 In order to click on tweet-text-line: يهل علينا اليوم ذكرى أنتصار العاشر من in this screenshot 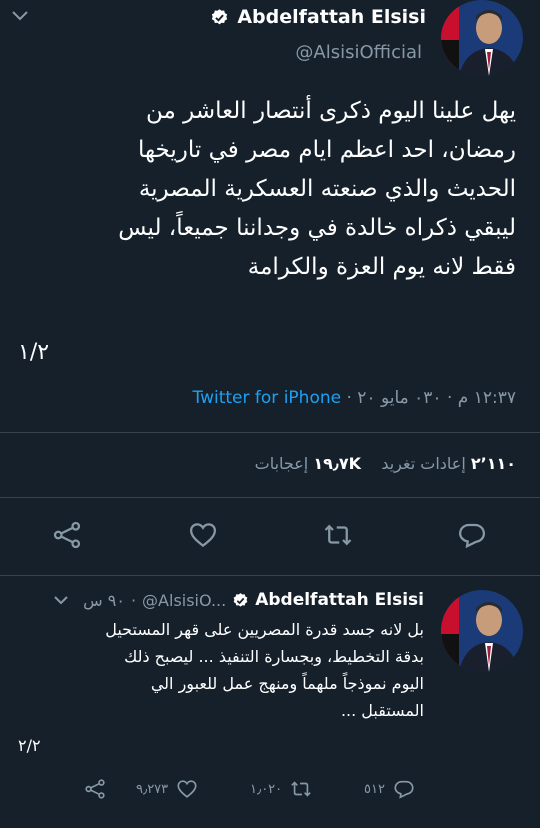, I will do `click(331, 111)`.